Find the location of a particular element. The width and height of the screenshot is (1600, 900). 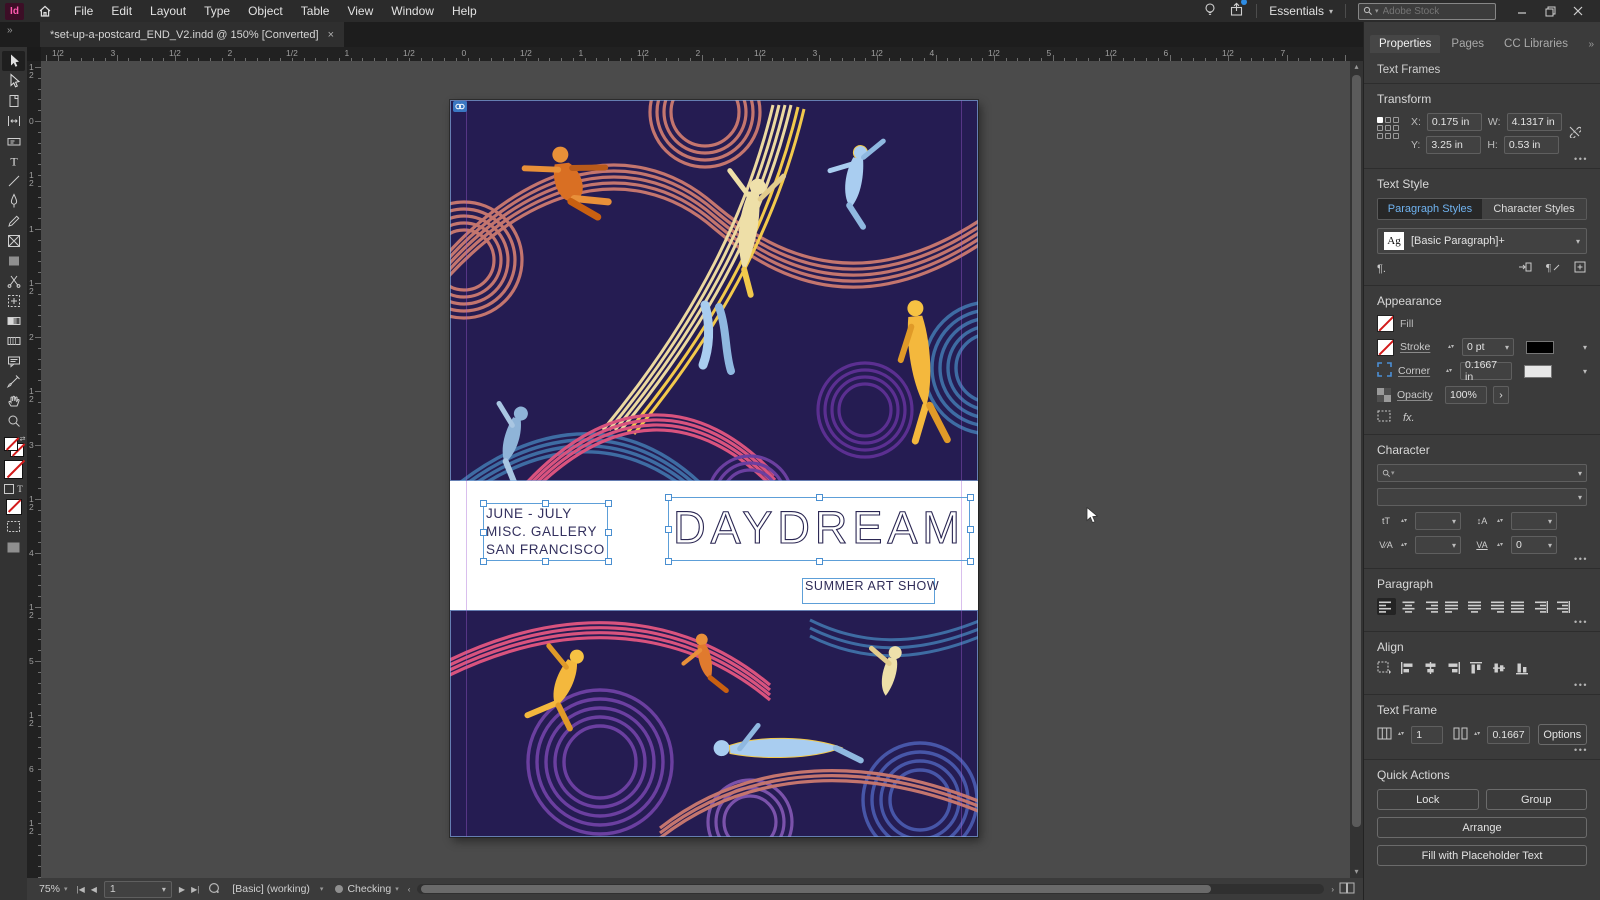

ruler-origin-corner is located at coordinates (34, 54).